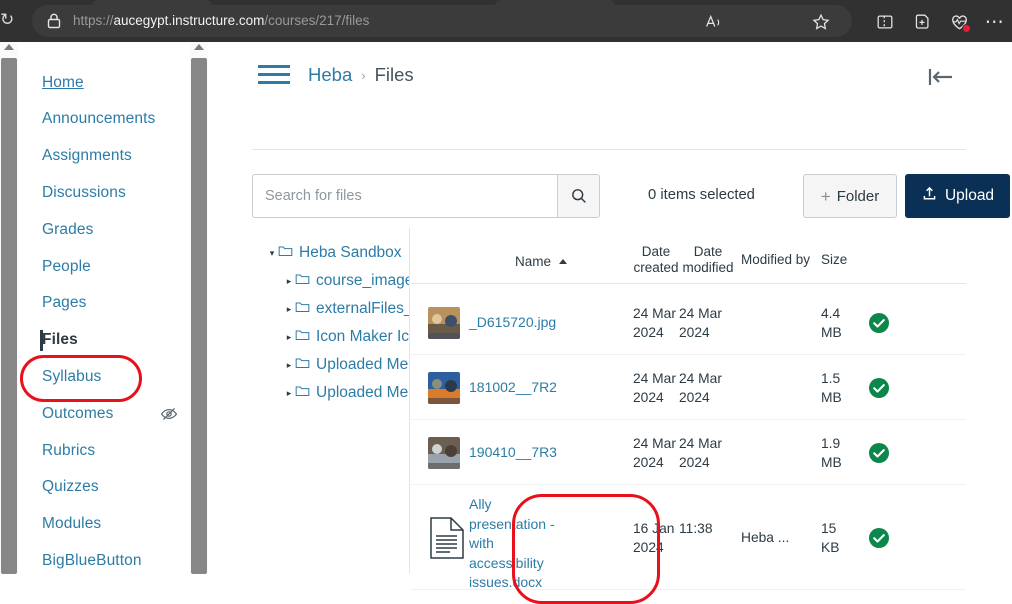 The height and width of the screenshot is (604, 1012). What do you see at coordinates (519, 323) in the screenshot?
I see `file-name-link: _D615720.jpg` at bounding box center [519, 323].